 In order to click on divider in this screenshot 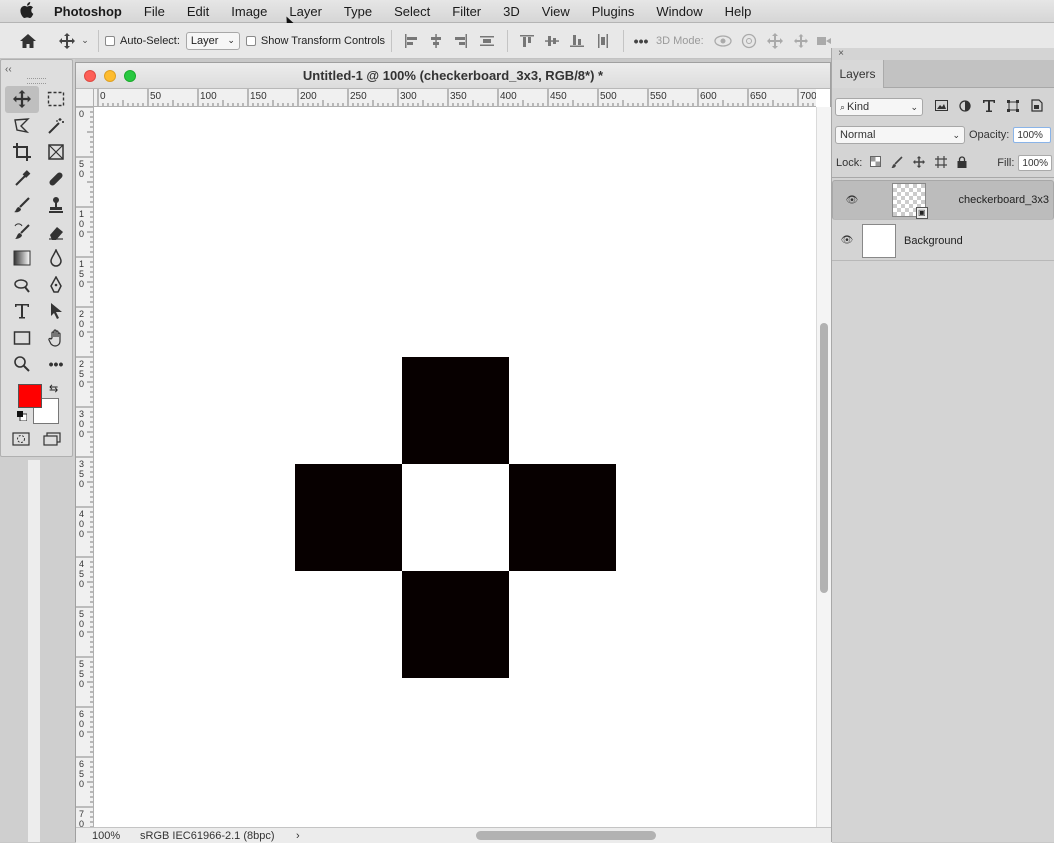, I will do `click(98, 40)`.